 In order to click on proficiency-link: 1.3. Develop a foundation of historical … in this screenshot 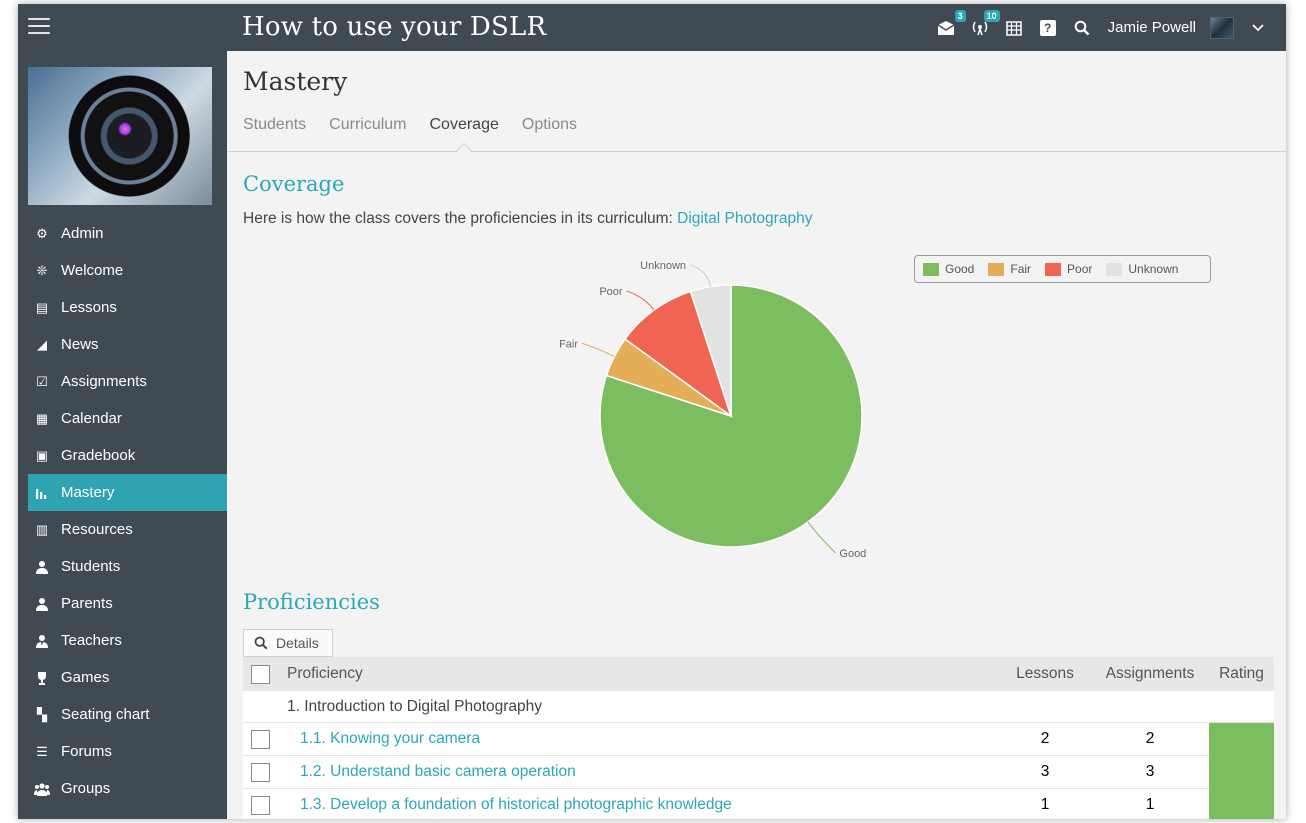, I will do `click(516, 805)`.